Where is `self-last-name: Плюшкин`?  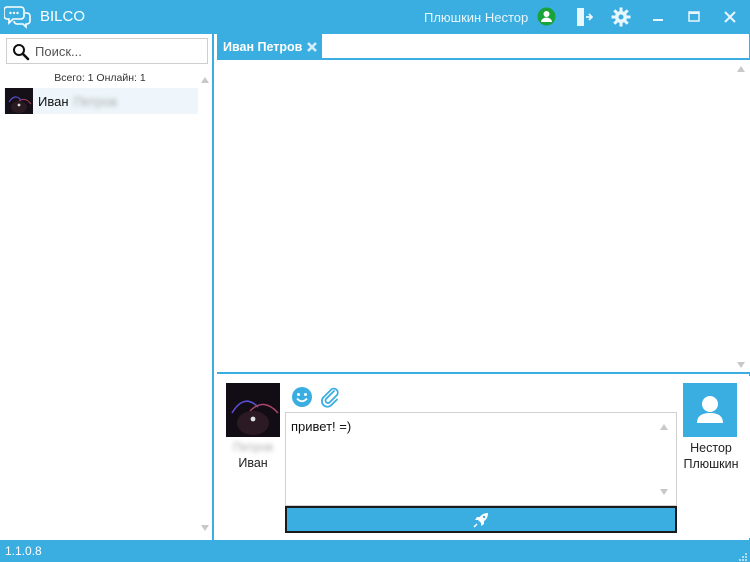
self-last-name: Плюшкин is located at coordinates (711, 464).